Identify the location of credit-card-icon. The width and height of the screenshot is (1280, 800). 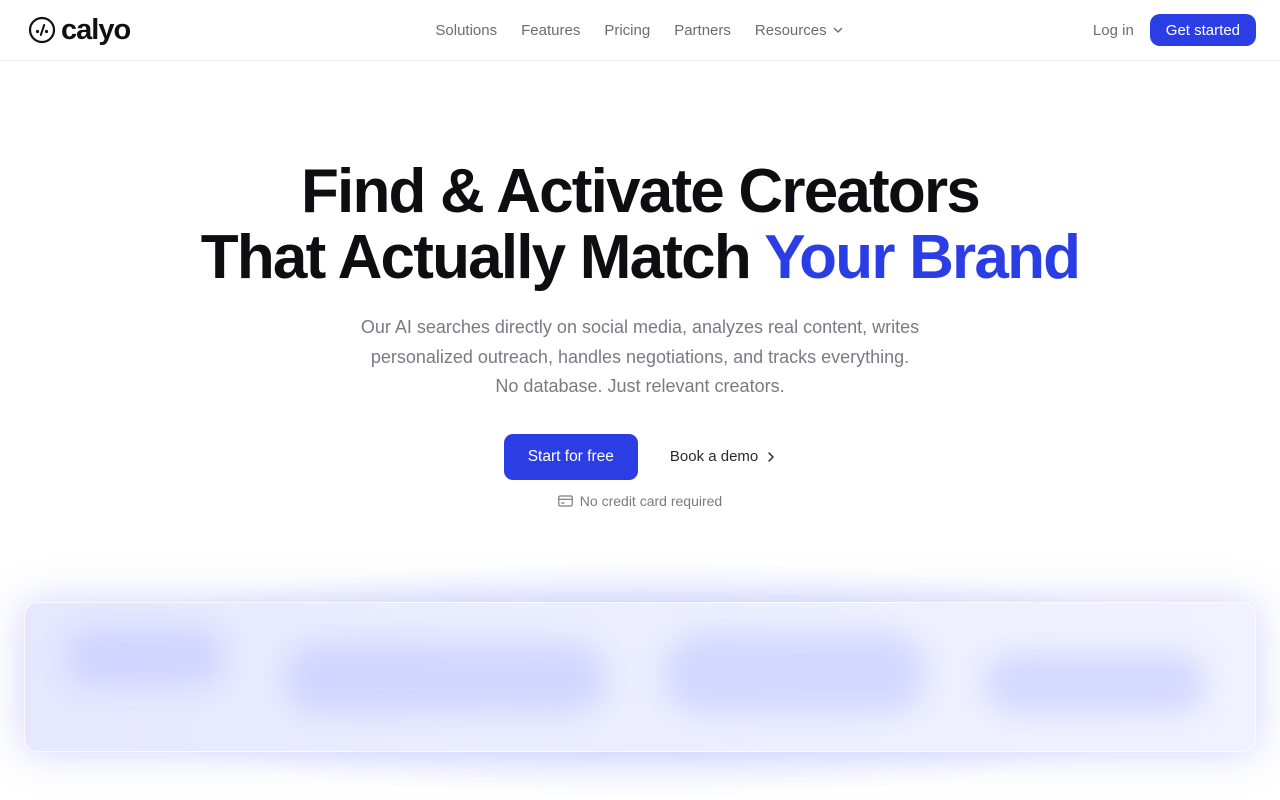
(565, 500).